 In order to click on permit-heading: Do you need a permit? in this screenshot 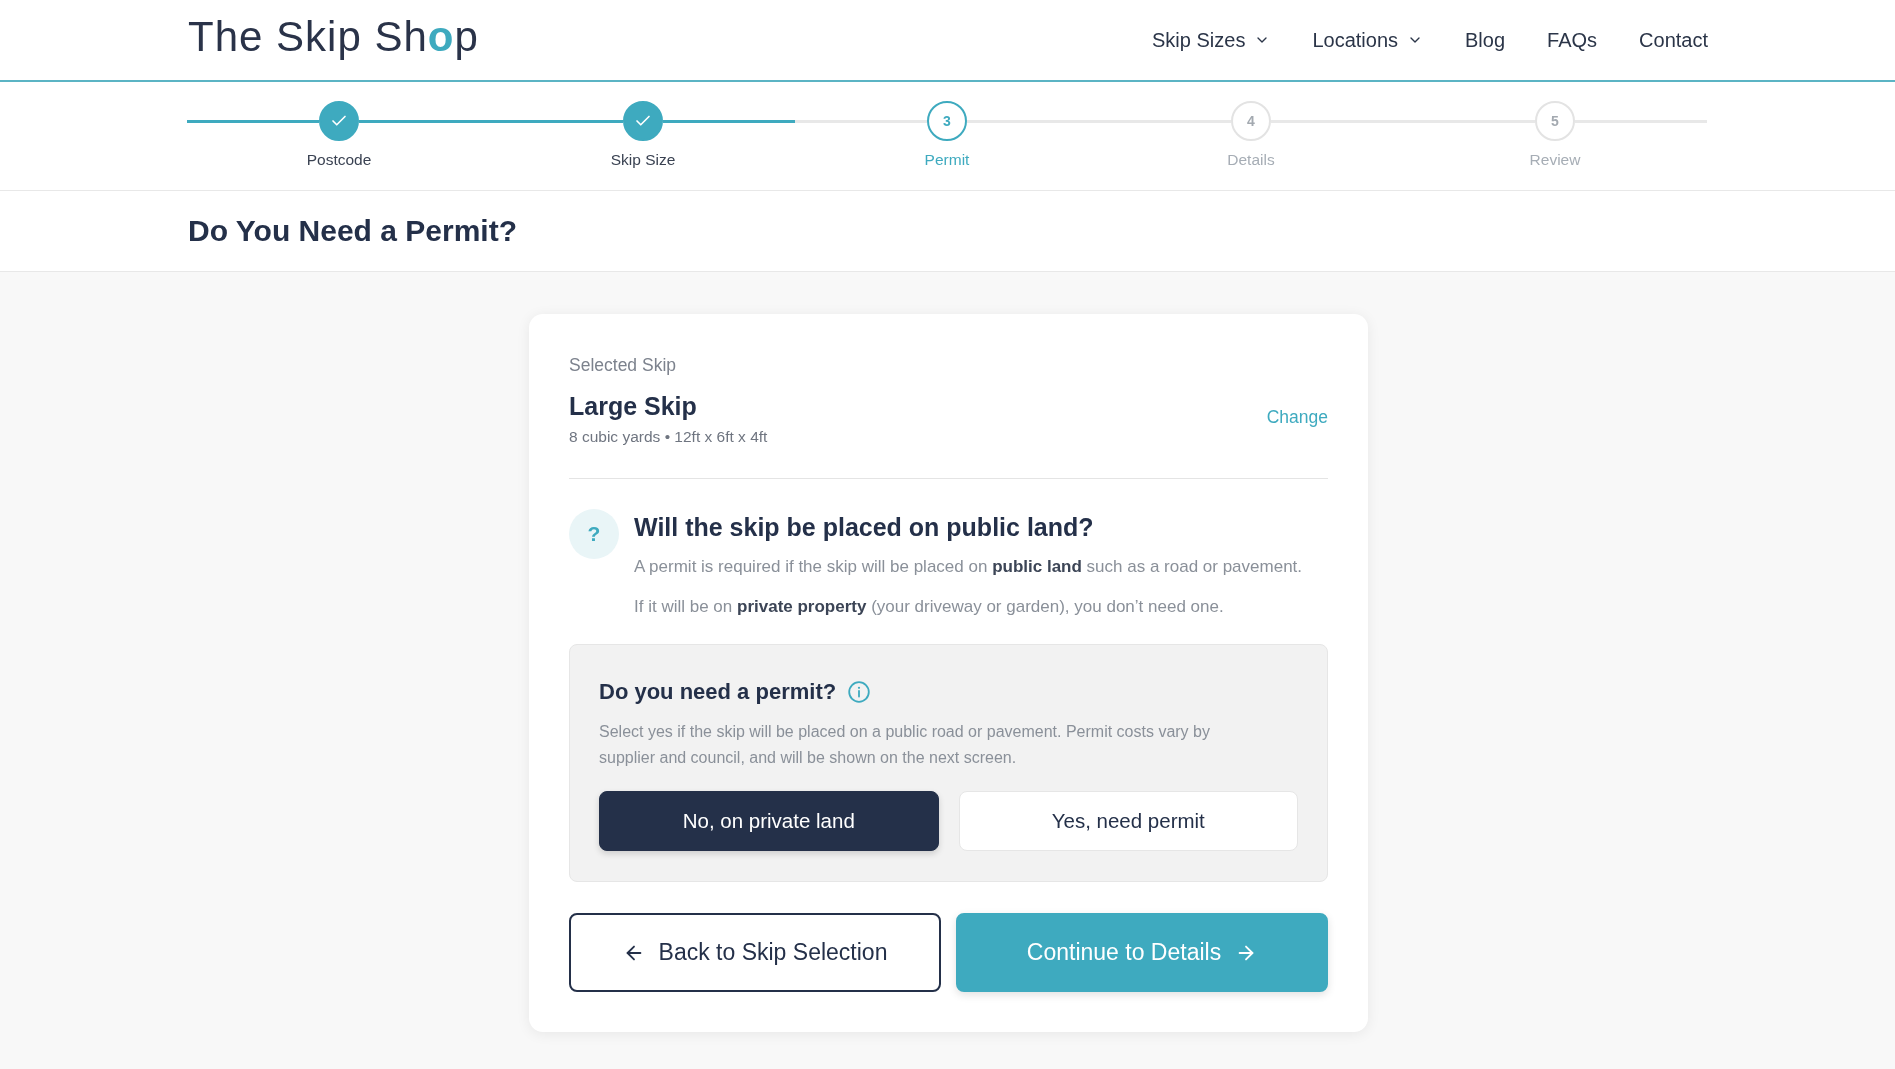, I will do `click(718, 692)`.